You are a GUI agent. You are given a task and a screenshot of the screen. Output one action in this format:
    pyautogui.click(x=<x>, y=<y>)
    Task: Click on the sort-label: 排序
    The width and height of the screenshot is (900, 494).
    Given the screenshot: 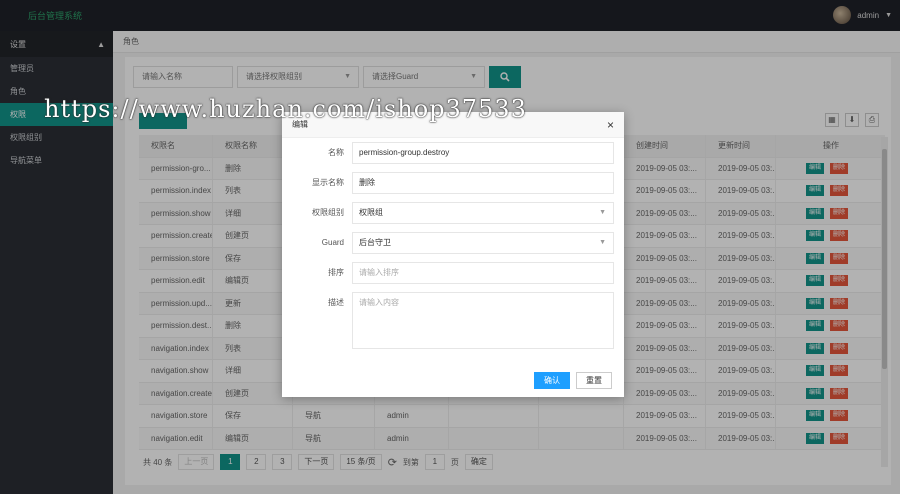 What is the action you would take?
    pyautogui.click(x=336, y=272)
    